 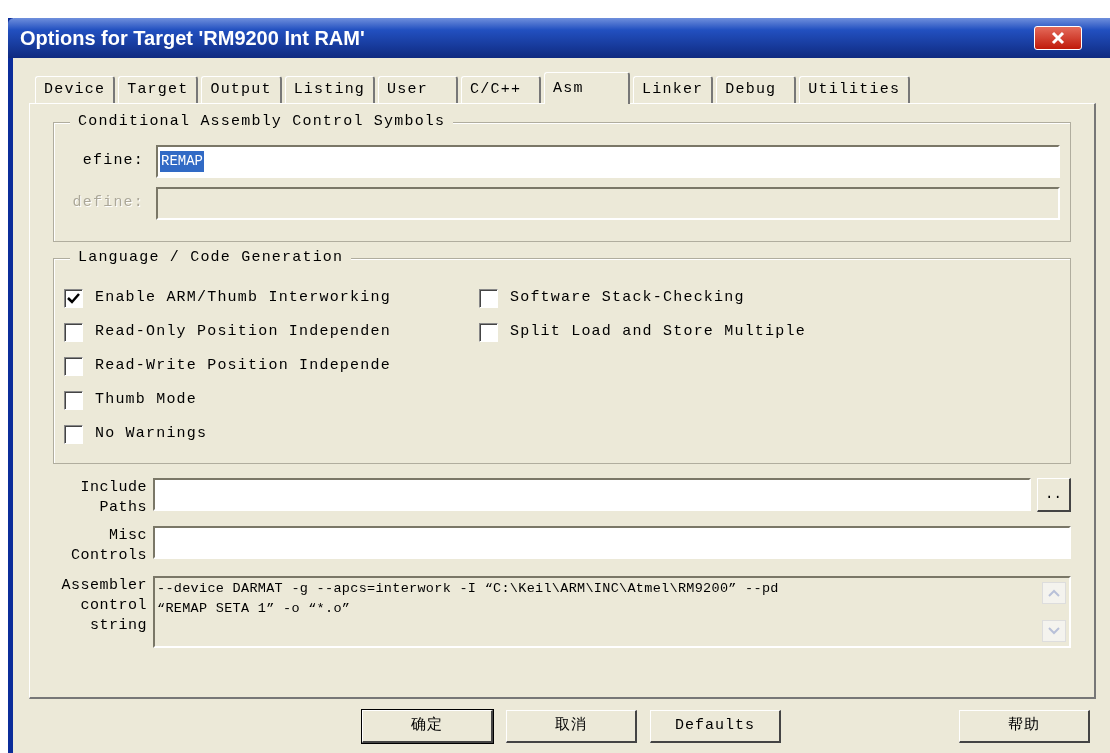 What do you see at coordinates (127, 536) in the screenshot?
I see `label-line: Misc` at bounding box center [127, 536].